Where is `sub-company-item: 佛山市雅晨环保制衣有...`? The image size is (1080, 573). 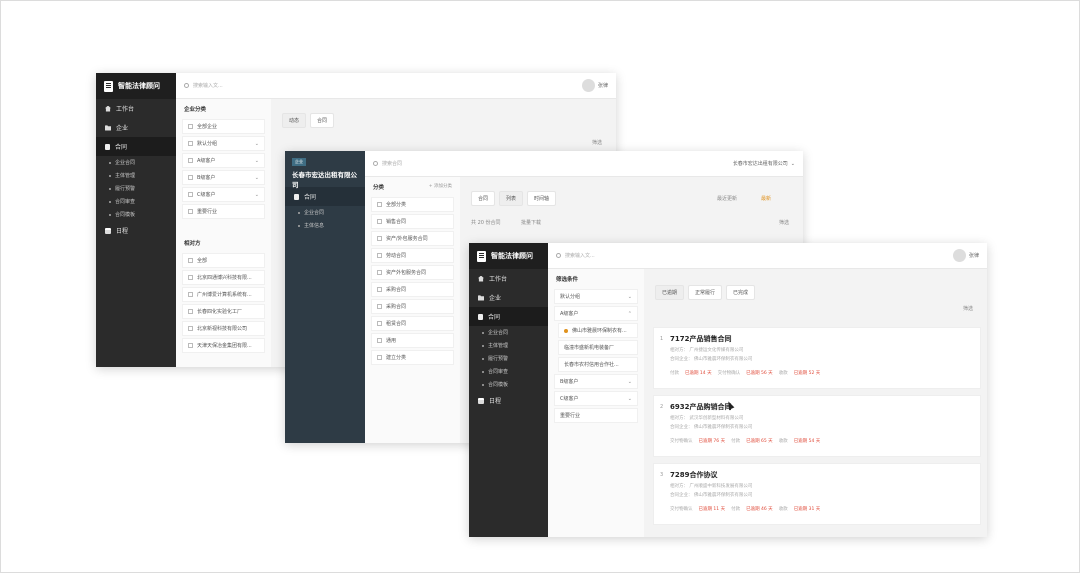
sub-company-item: 佛山市雅晨环保制衣有... is located at coordinates (598, 330).